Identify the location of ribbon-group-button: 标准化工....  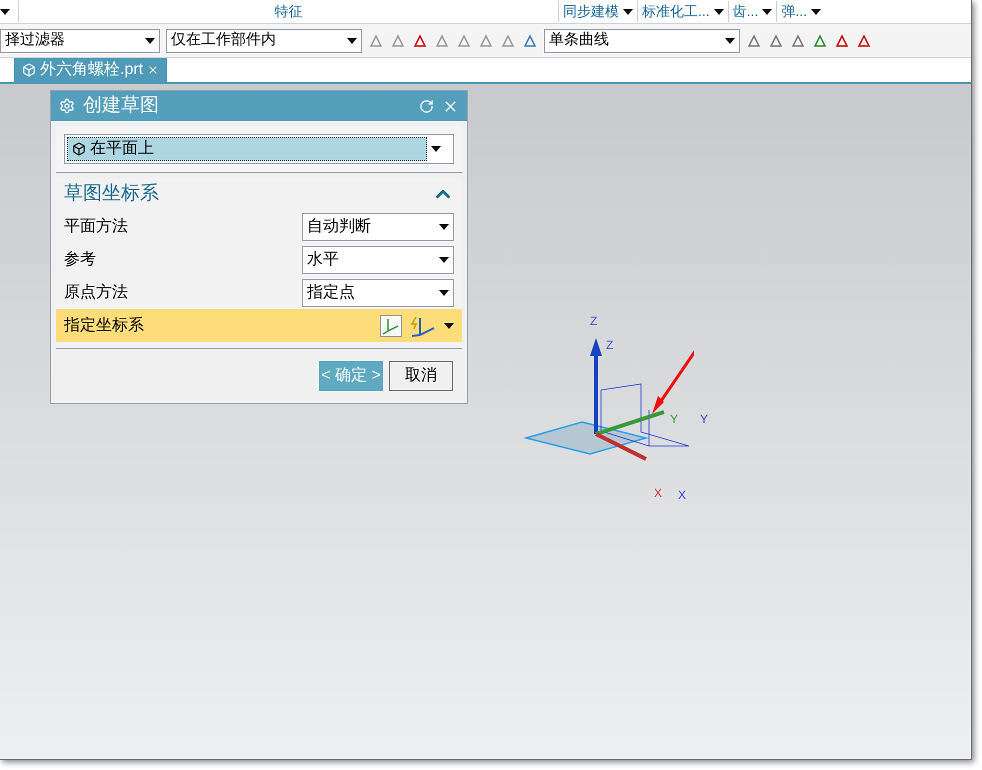
(682, 11).